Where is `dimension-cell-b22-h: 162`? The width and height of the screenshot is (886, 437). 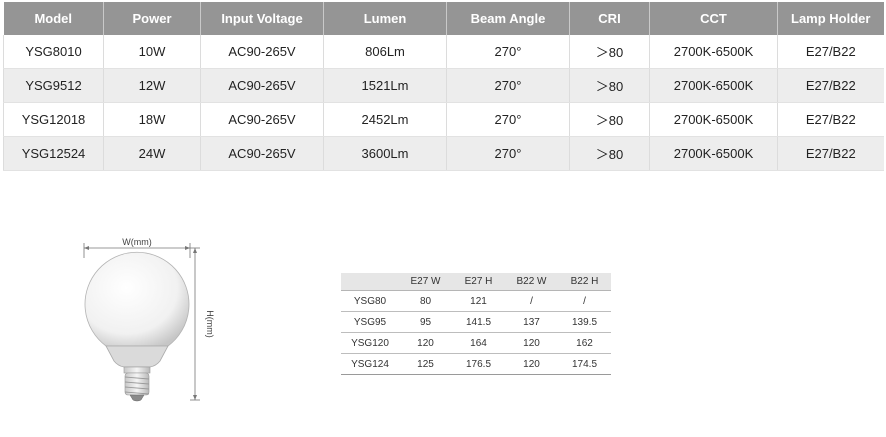 dimension-cell-b22-h: 162 is located at coordinates (584, 343).